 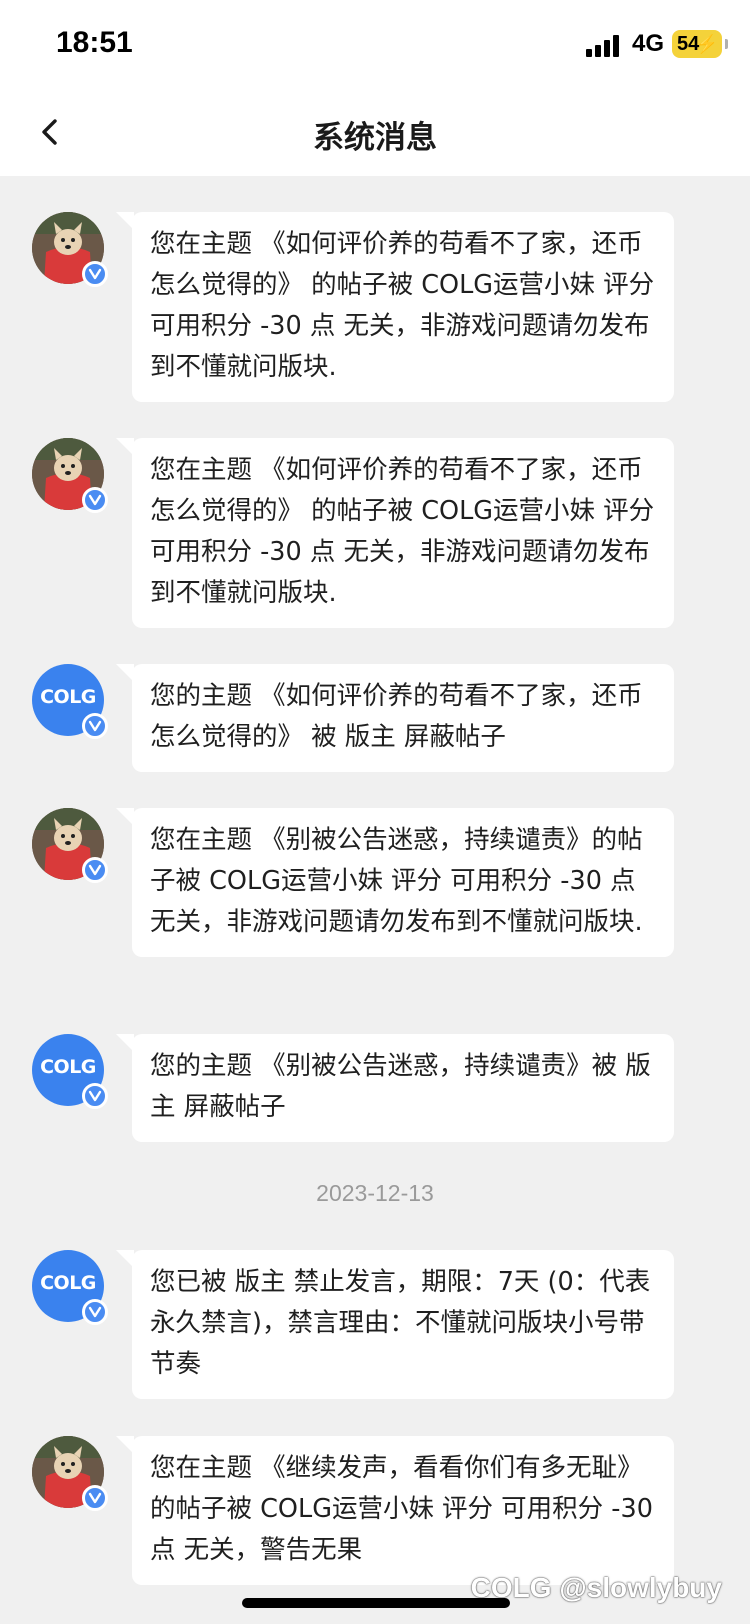 I want to click on page-title: 系统消息, so click(x=375, y=138).